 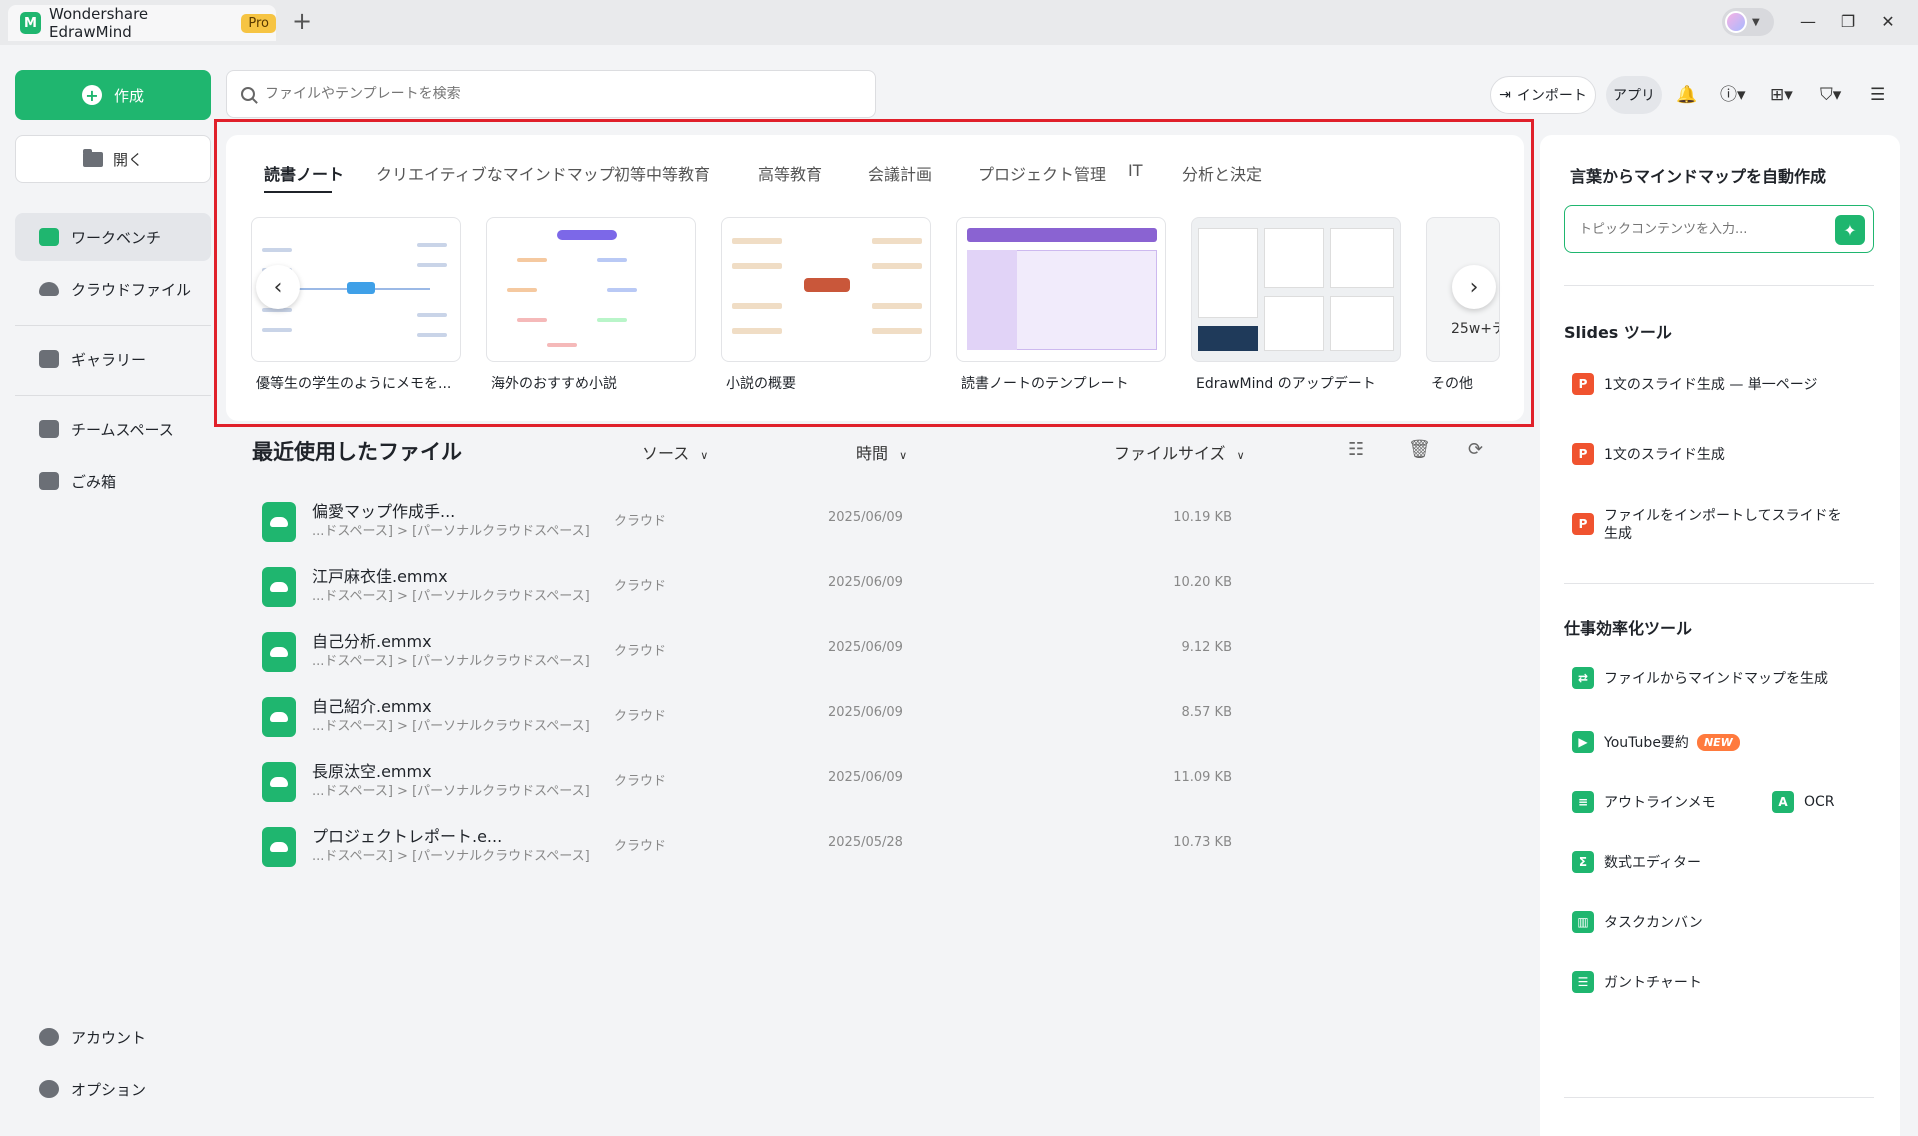 What do you see at coordinates (1783, 802) in the screenshot?
I see `ocr-icon: A` at bounding box center [1783, 802].